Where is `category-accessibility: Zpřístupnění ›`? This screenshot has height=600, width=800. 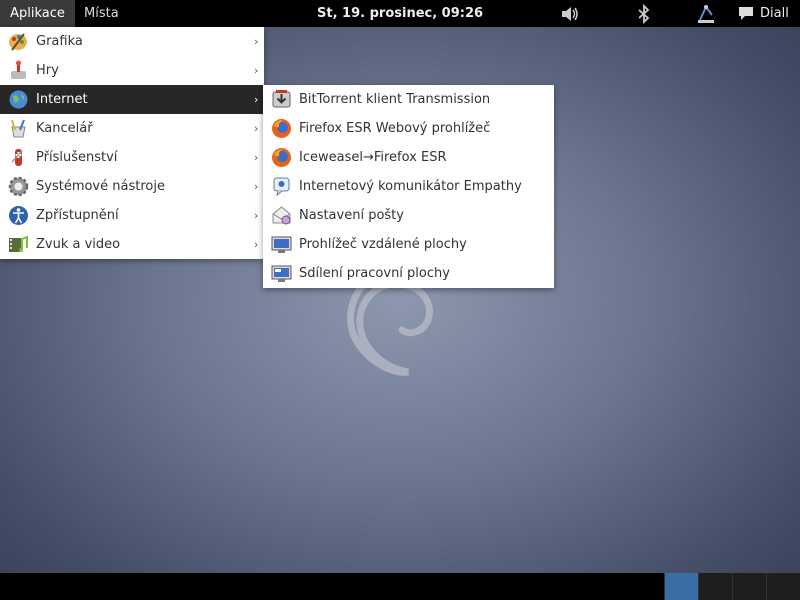
category-accessibility: Zpřístupnění › is located at coordinates (132, 215).